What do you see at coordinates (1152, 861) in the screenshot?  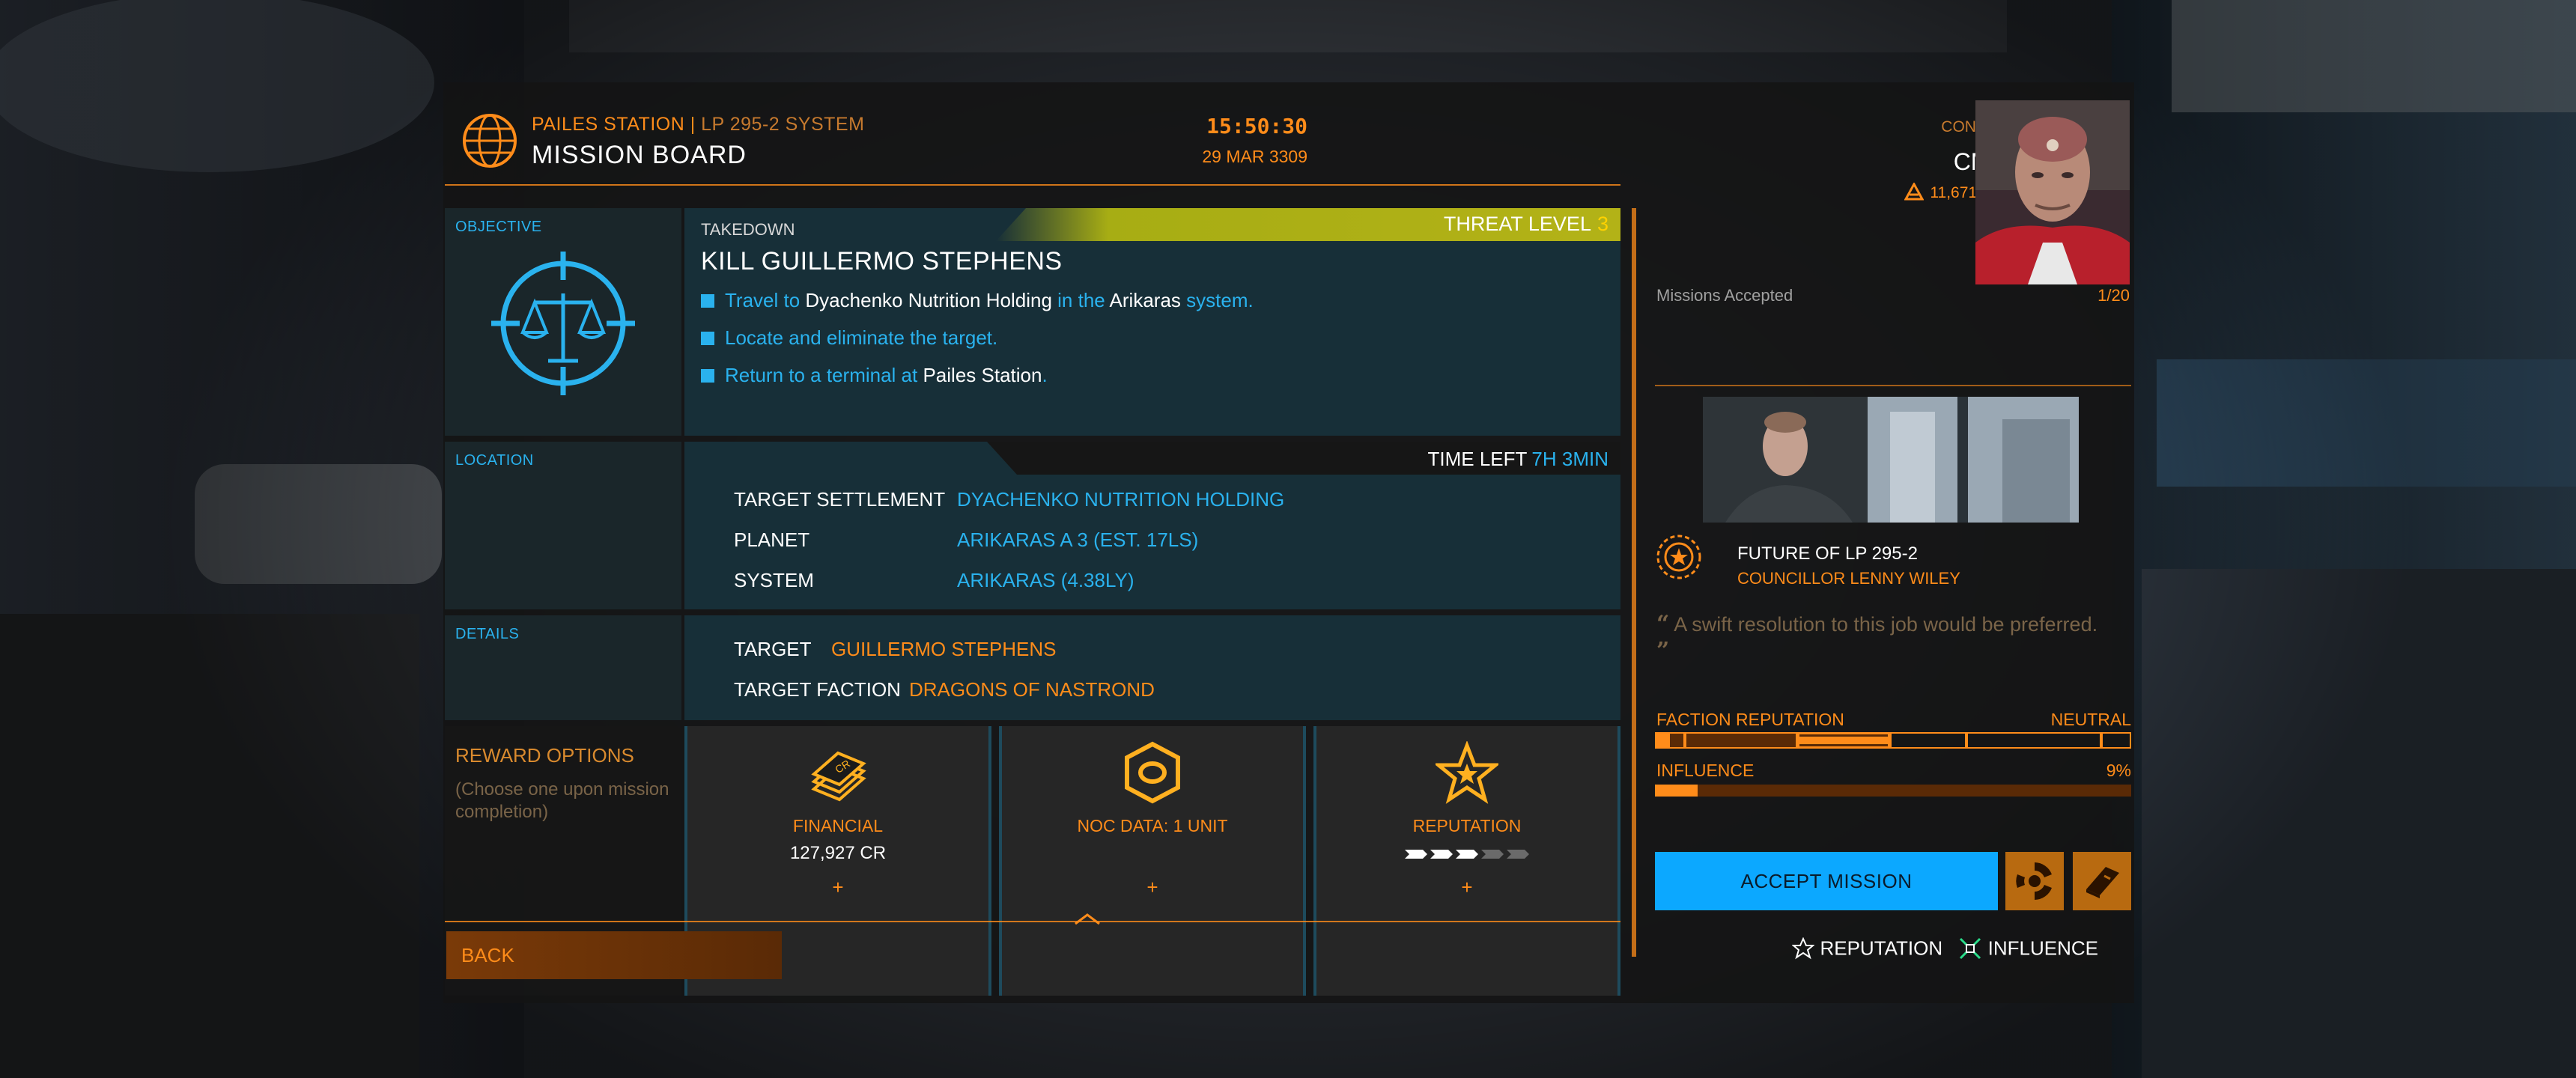 I see `reward-option-noc-data: NOC DATA: 1 UNIT +` at bounding box center [1152, 861].